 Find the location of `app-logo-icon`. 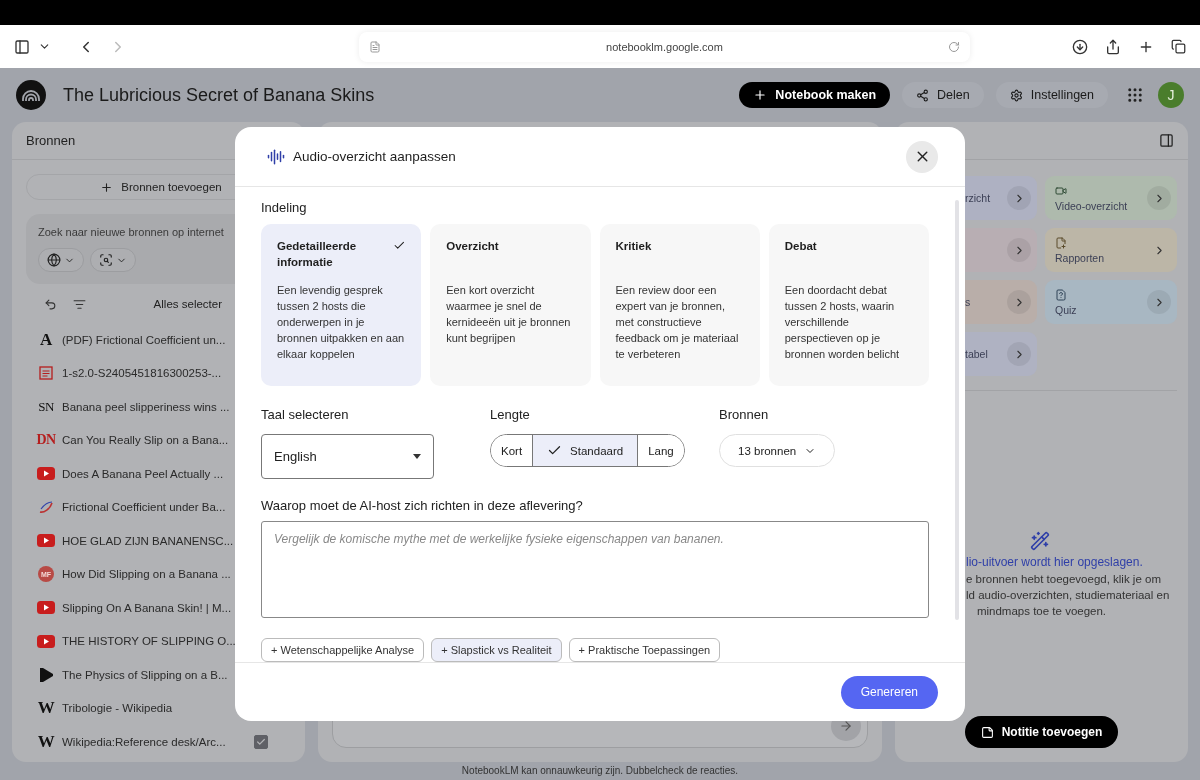

app-logo-icon is located at coordinates (31, 95).